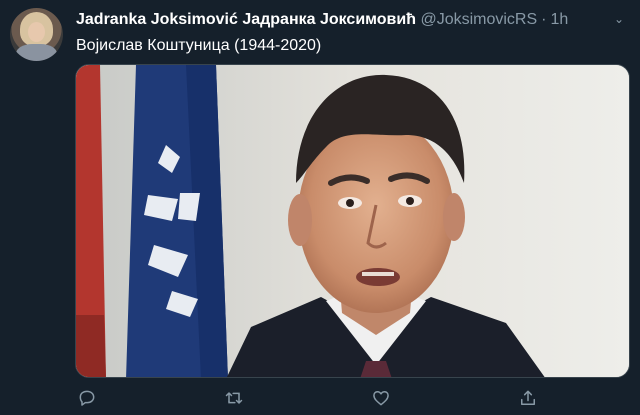 This screenshot has width=640, height=415. I want to click on tweet-actions, so click(325, 398).